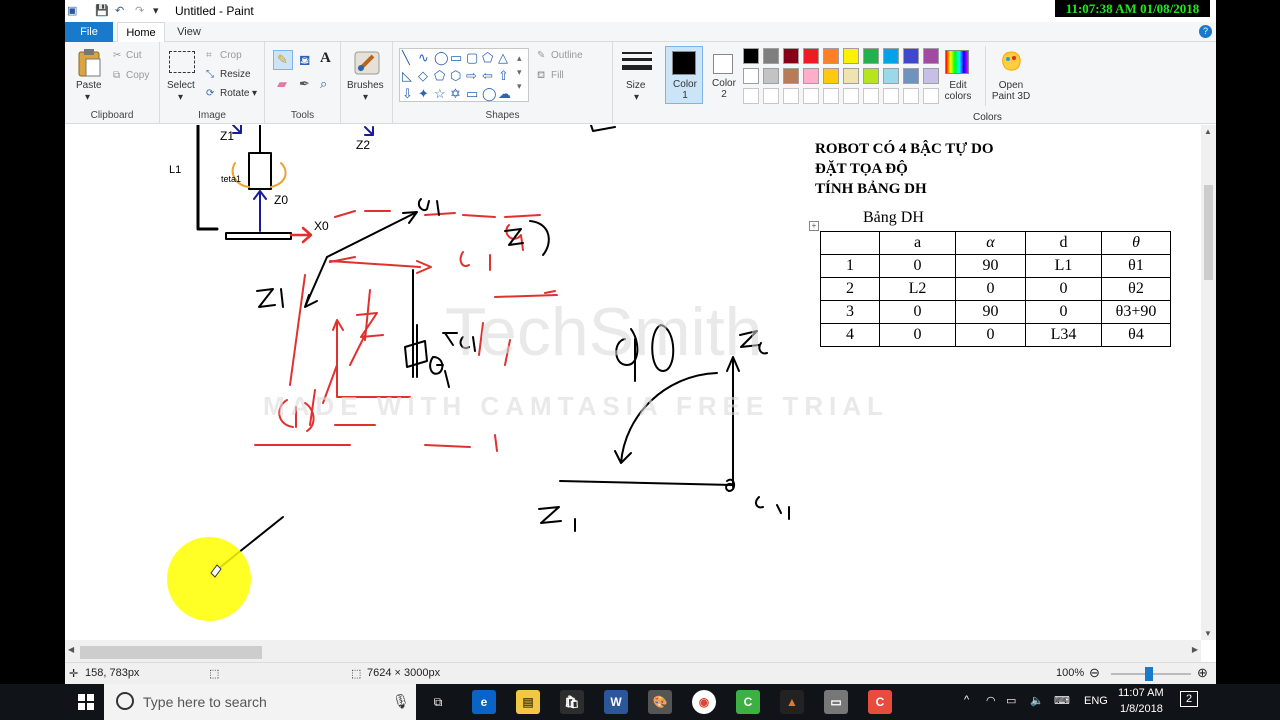 The image size is (1280, 720). What do you see at coordinates (182, 62) in the screenshot?
I see `select-icon` at bounding box center [182, 62].